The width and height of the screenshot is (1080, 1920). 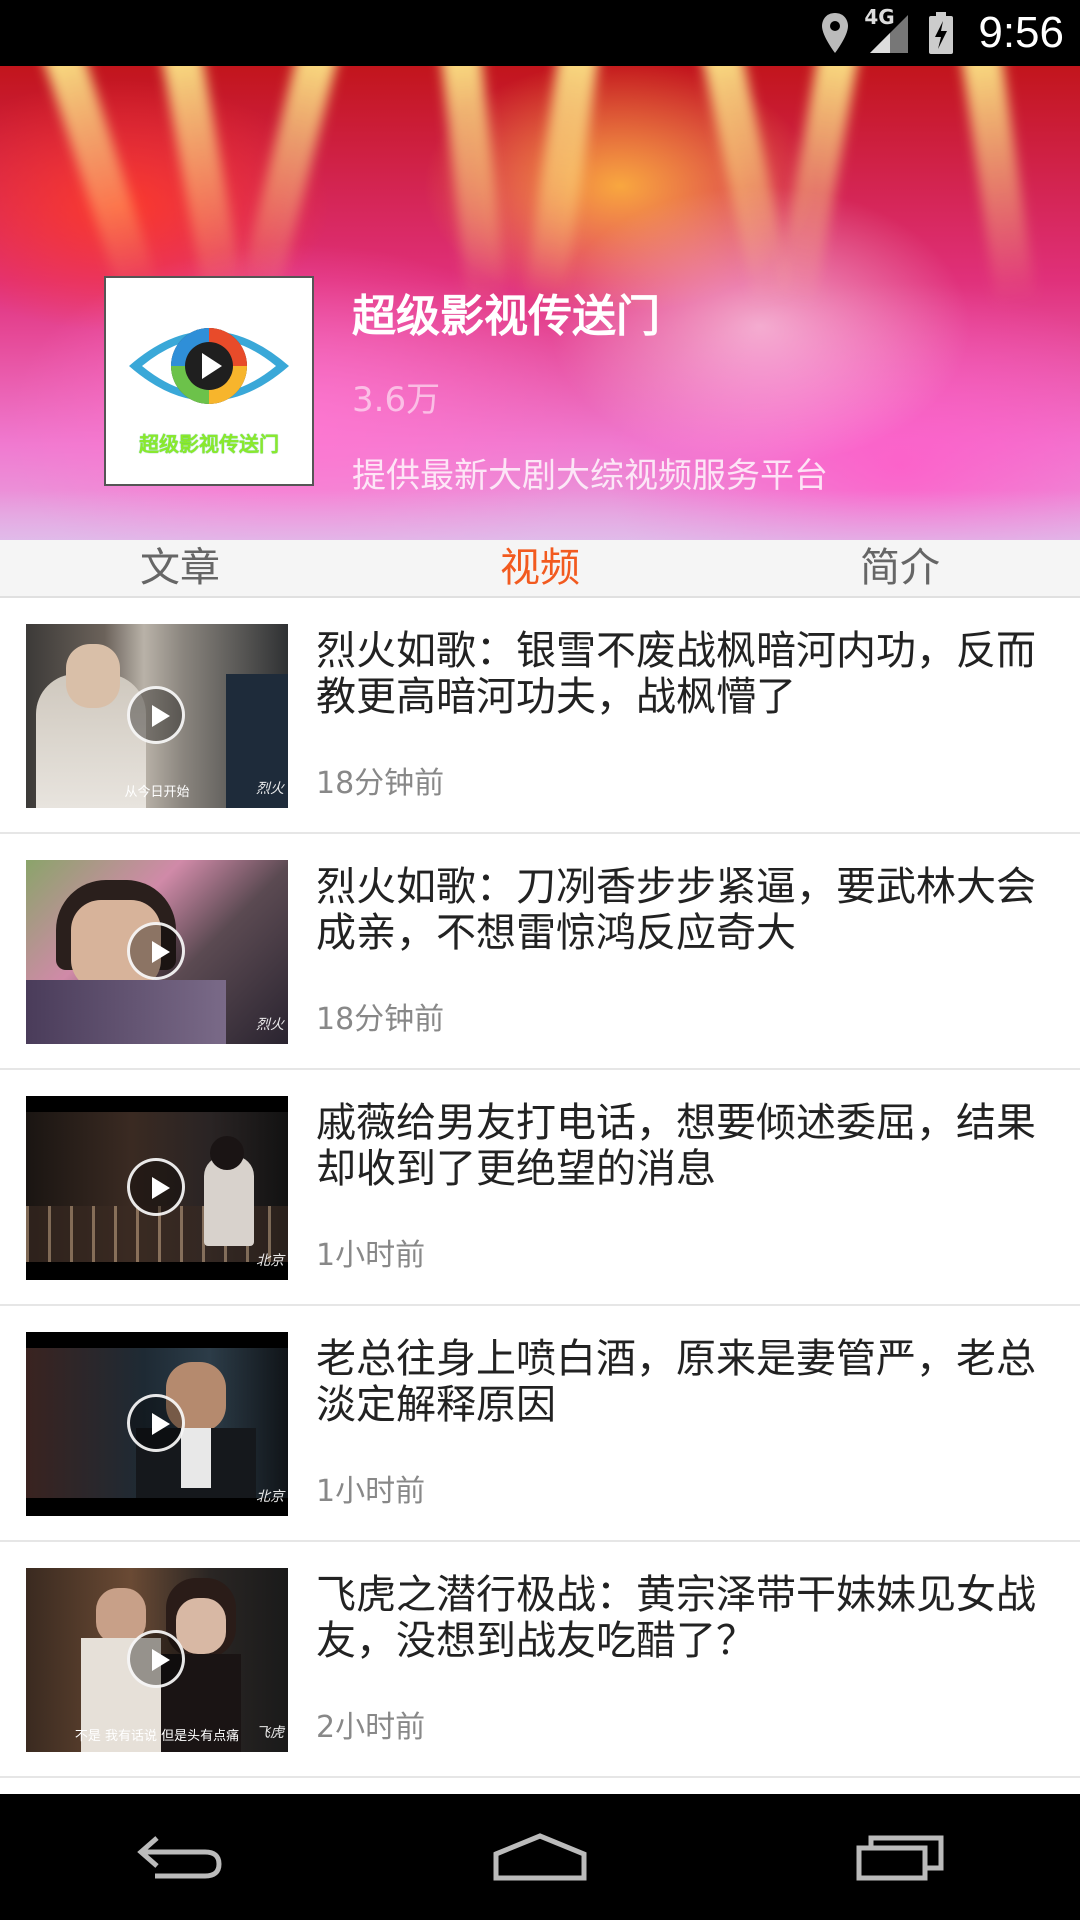 I want to click on tab-intro: 简介, so click(x=900, y=568).